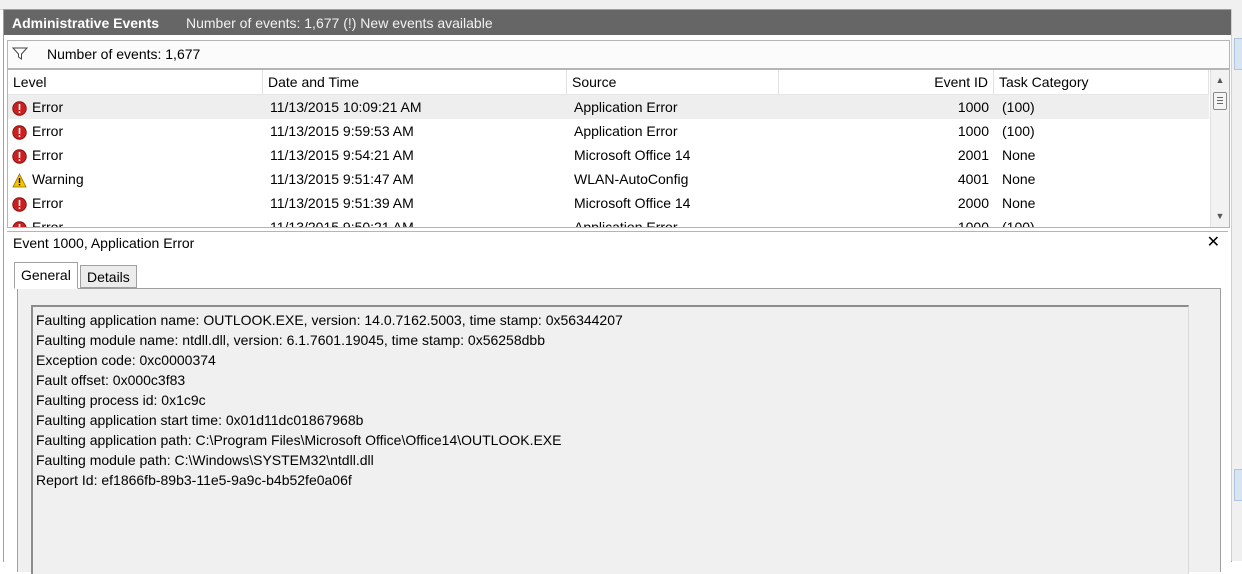 This screenshot has height=574, width=1242. I want to click on column-header-event-id: Event ID, so click(886, 82).